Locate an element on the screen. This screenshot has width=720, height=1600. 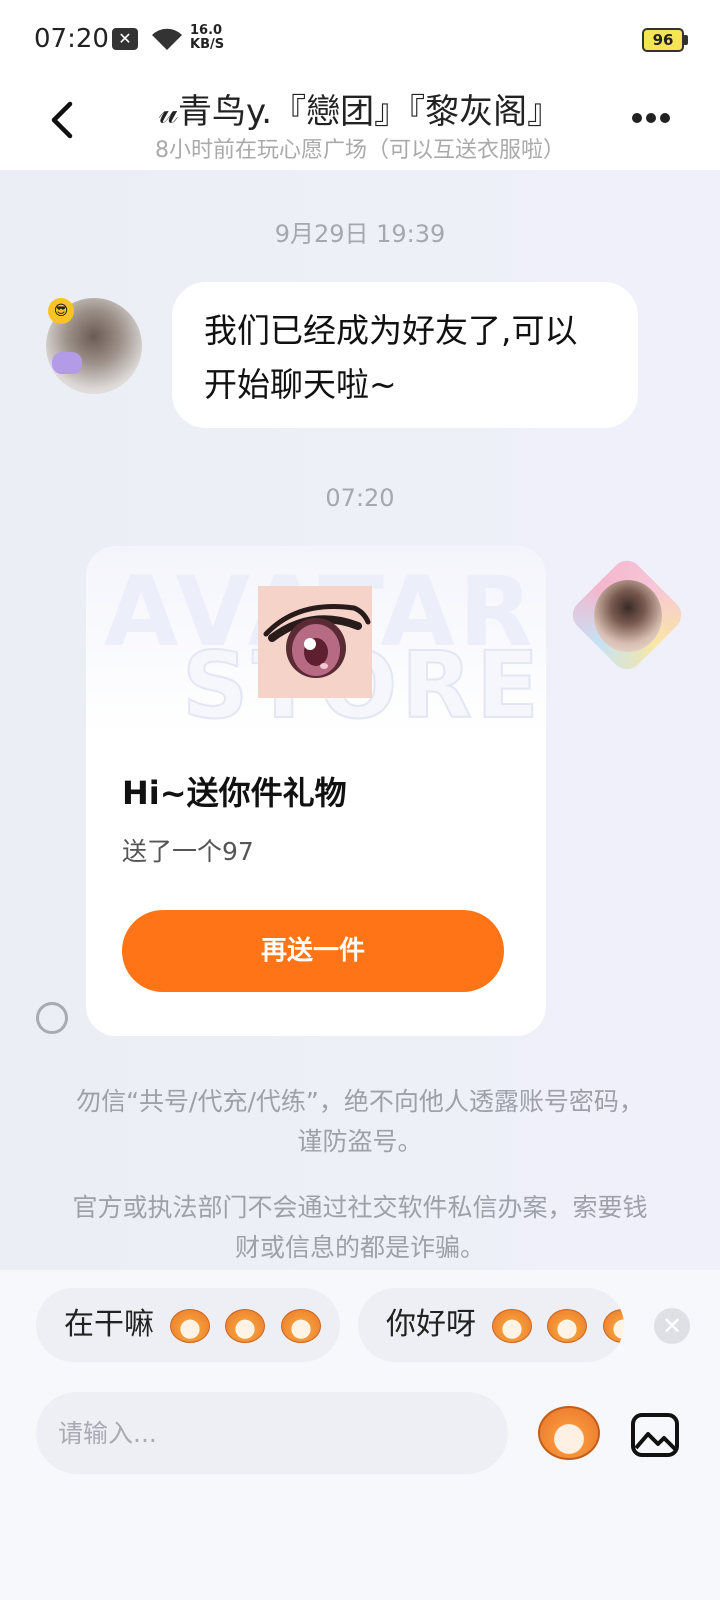
network-speed-unit: KB/S is located at coordinates (207, 44).